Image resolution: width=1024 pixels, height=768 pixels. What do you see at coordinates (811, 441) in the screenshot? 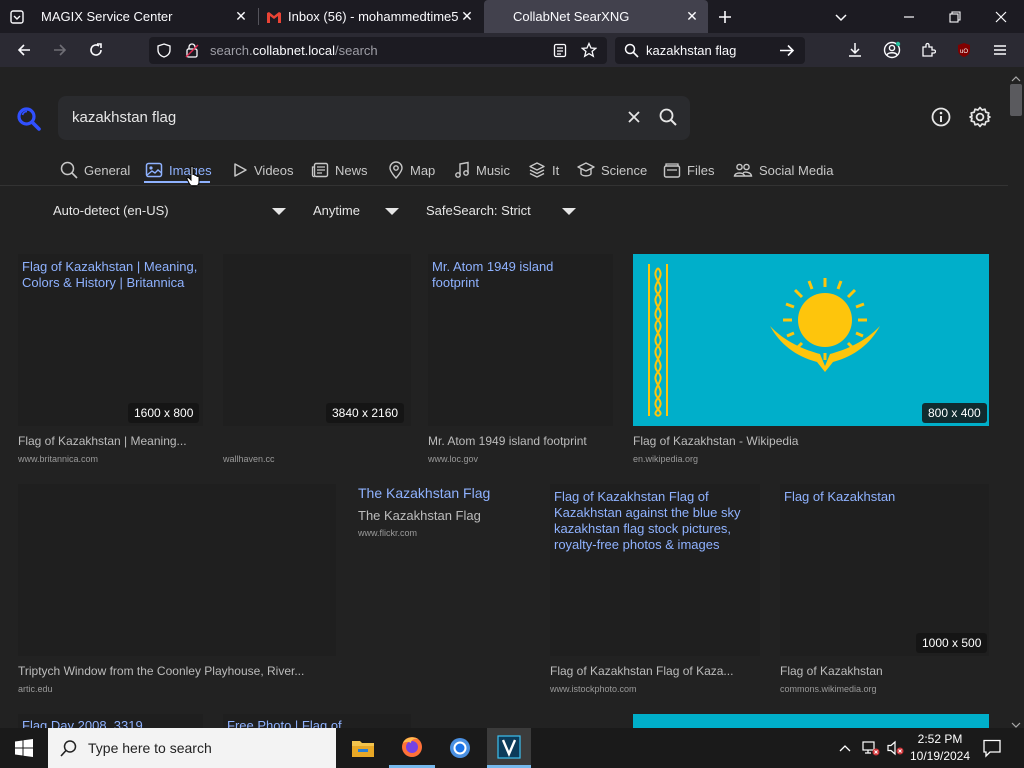
I see `result-caption: Flag of Kazakhstan - Wikipedia` at bounding box center [811, 441].